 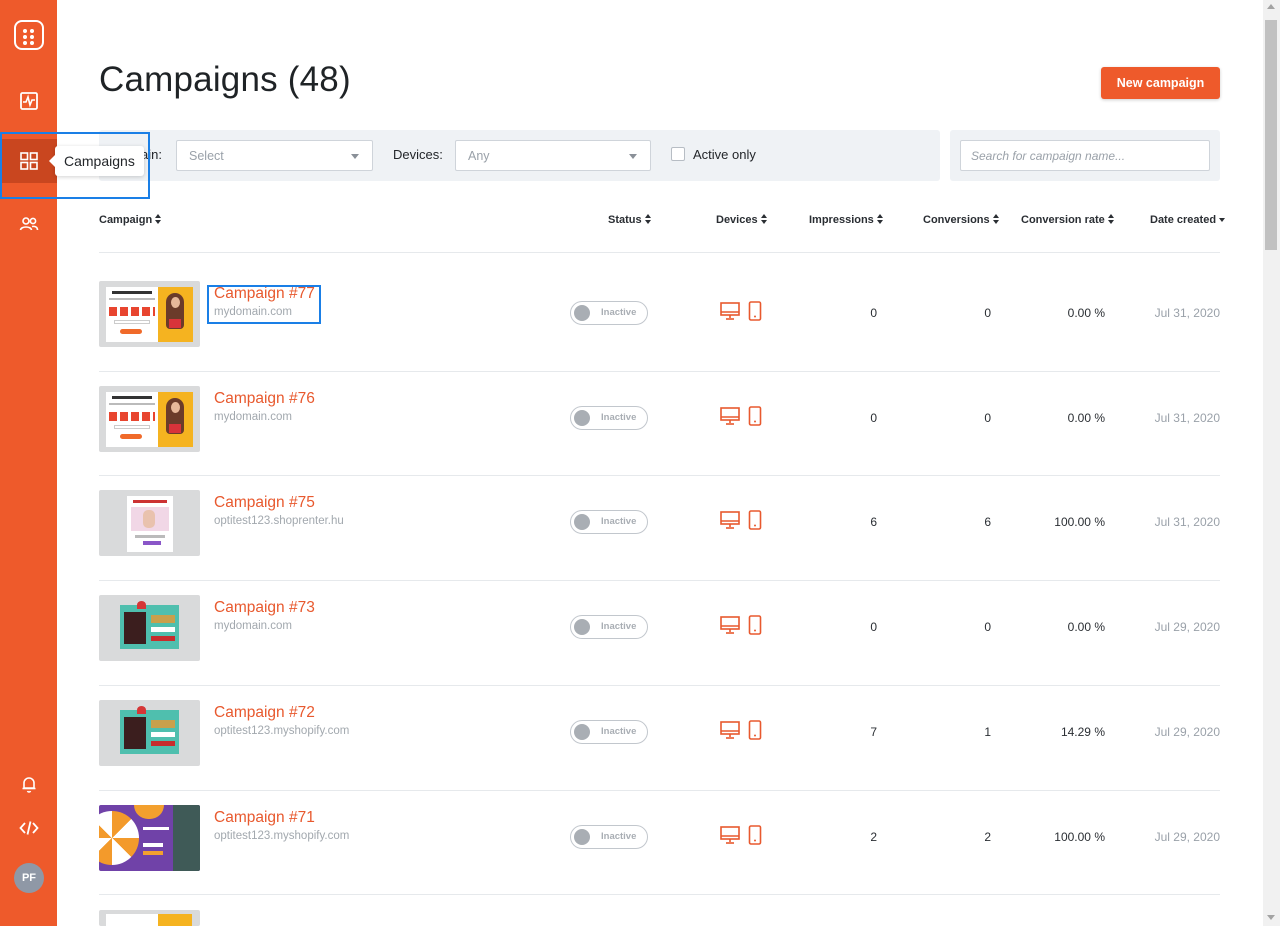 I want to click on user-avatar: PF, so click(x=29, y=878).